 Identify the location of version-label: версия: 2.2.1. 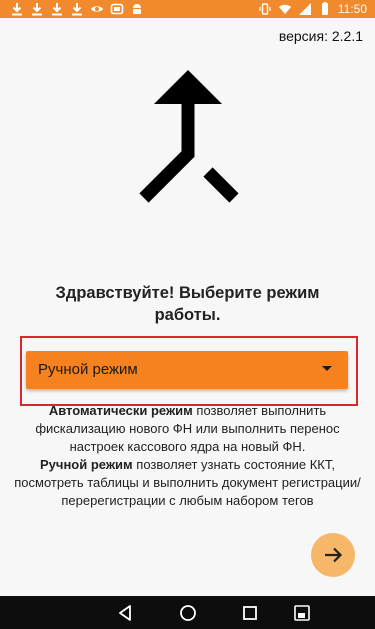
(320, 36).